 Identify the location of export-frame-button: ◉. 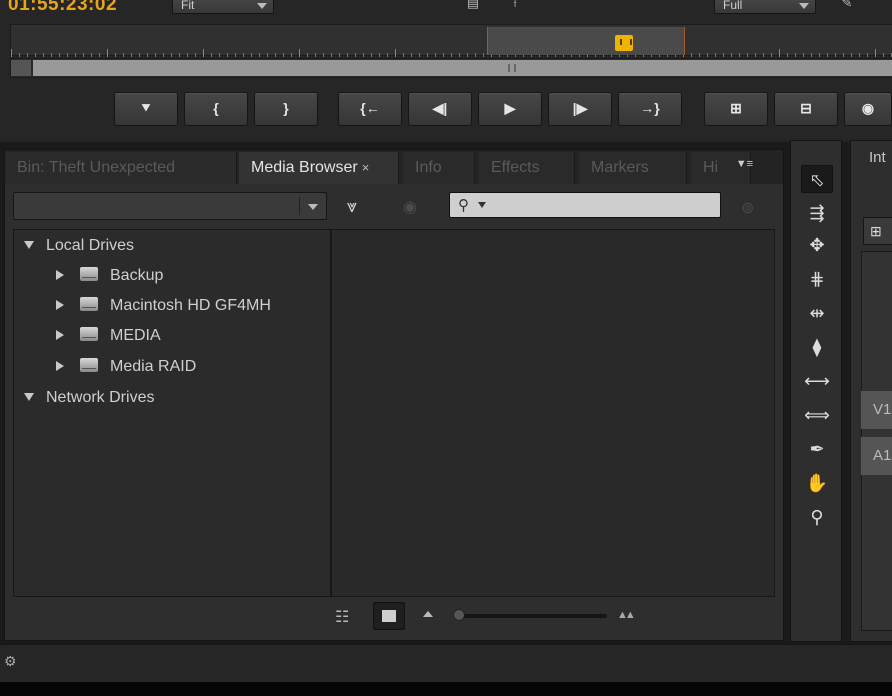
(868, 109).